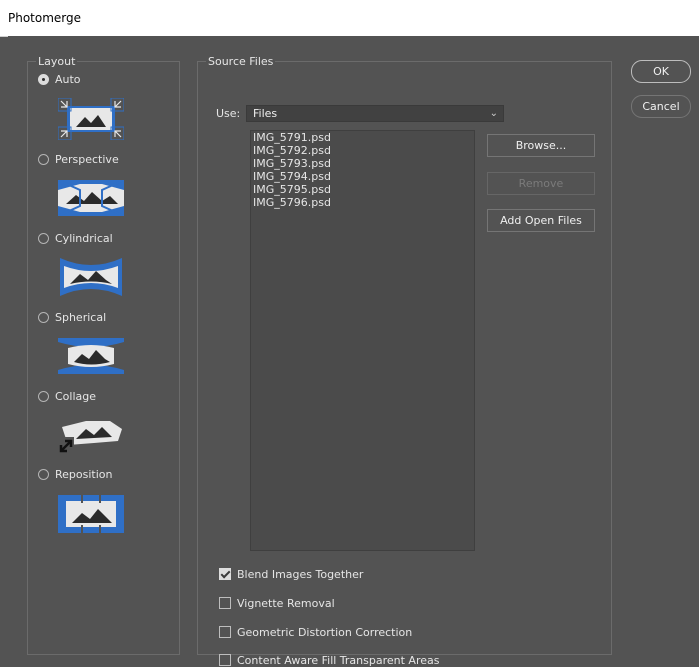  I want to click on remove-button: Remove, so click(541, 183).